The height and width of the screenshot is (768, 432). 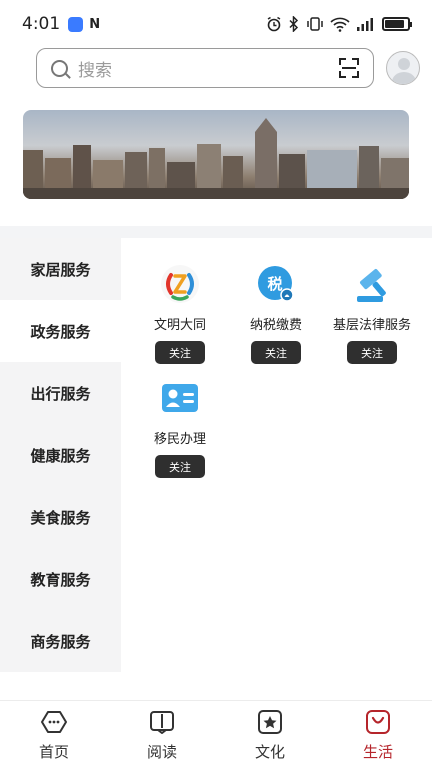 What do you see at coordinates (179, 325) in the screenshot?
I see `service-label: 文明大同` at bounding box center [179, 325].